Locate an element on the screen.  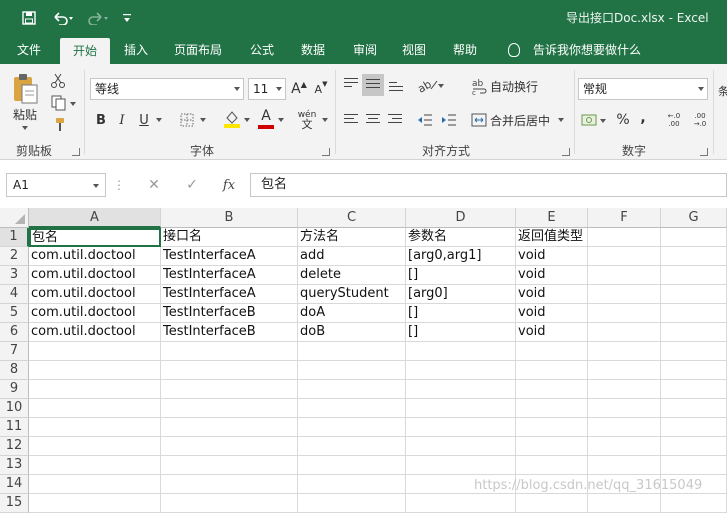
cell: queryStudent is located at coordinates (352, 294).